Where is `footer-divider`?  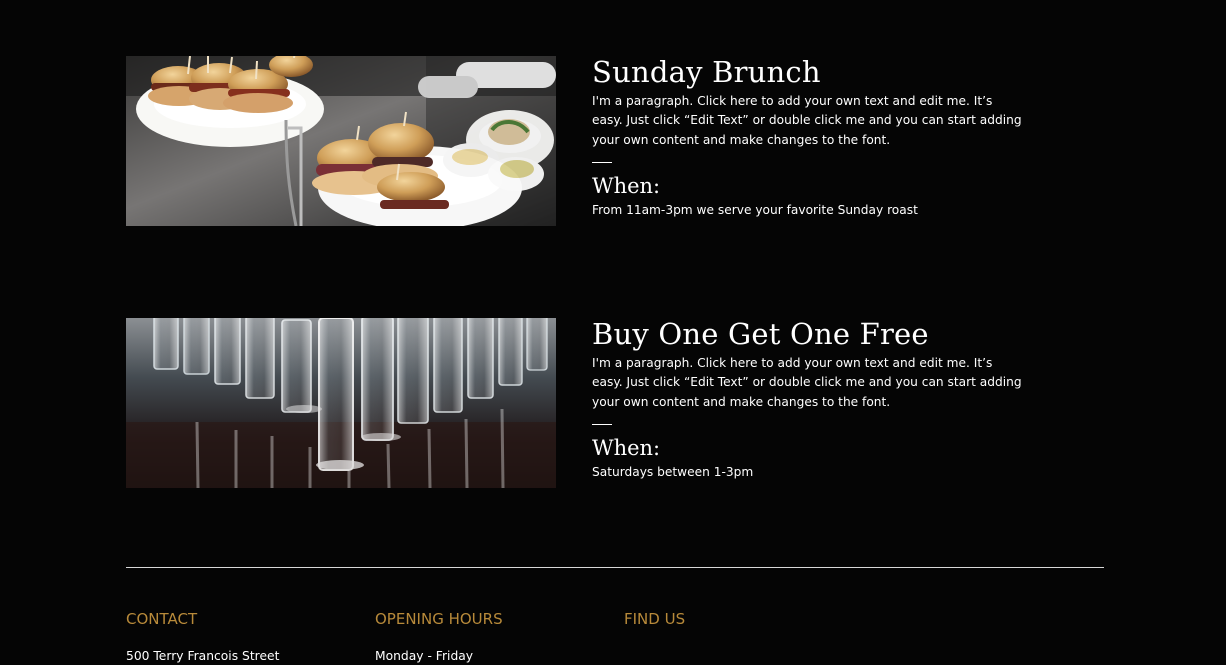 footer-divider is located at coordinates (615, 567).